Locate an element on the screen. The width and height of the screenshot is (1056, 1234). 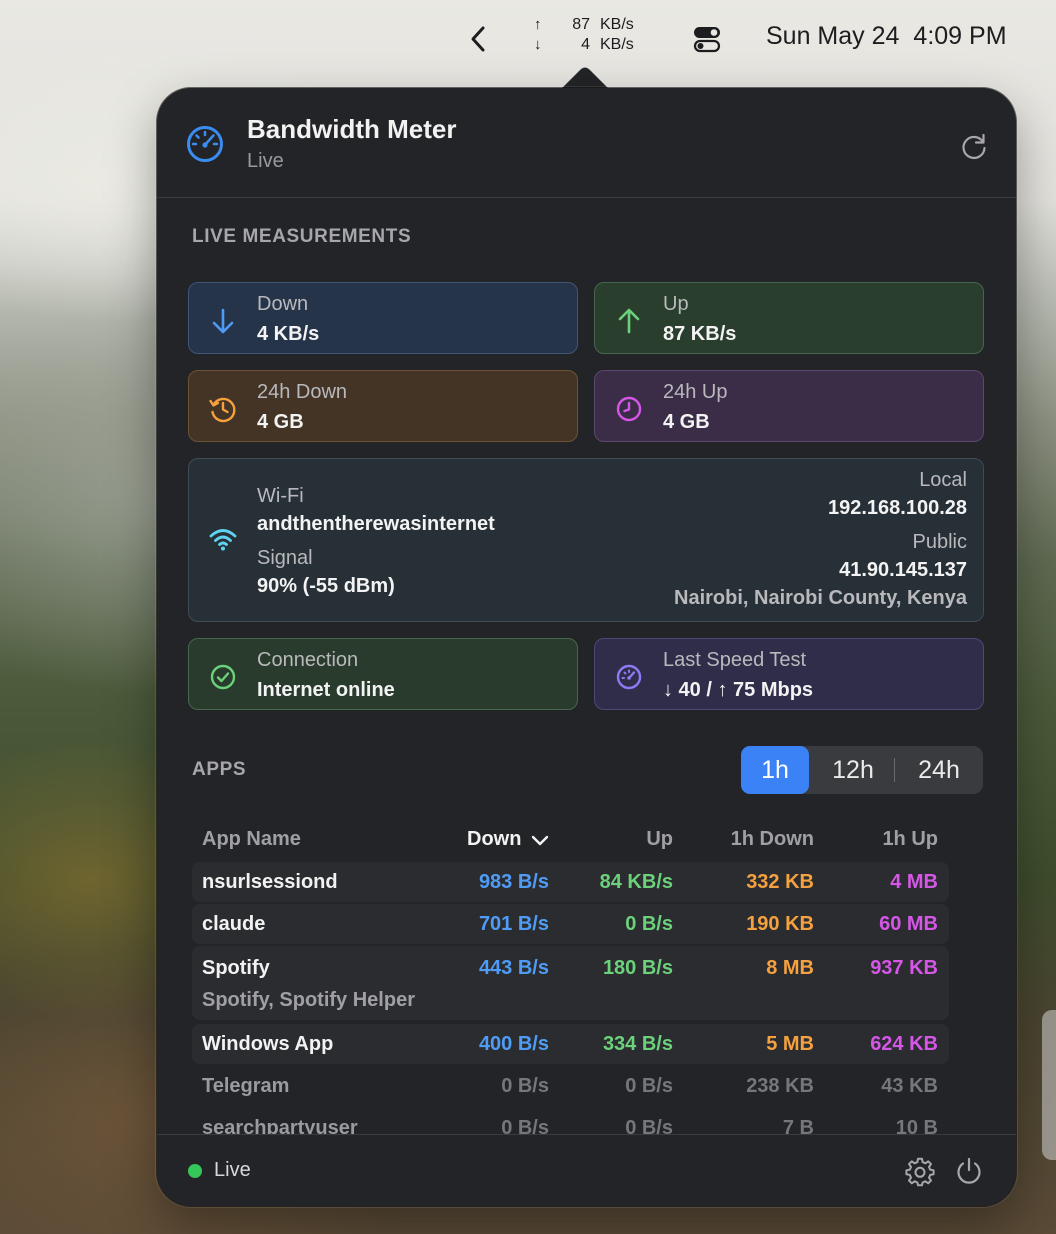
day-up-card: 24h Up 4 GB is located at coordinates (789, 406).